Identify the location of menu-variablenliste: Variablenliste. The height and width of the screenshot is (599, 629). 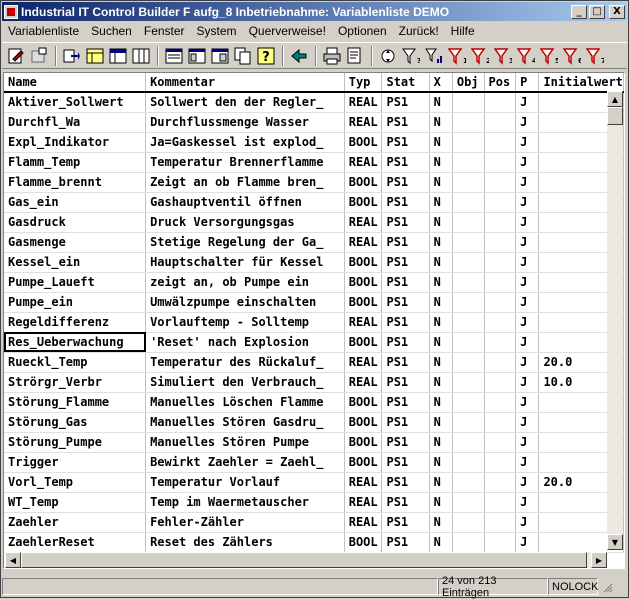
(43, 31).